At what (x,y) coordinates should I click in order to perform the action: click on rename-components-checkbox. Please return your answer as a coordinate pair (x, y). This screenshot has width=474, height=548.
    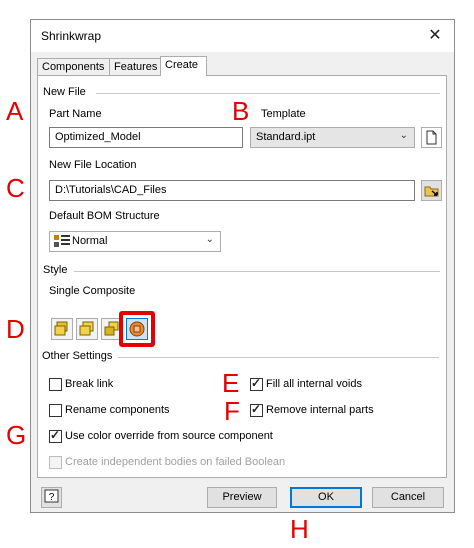
    Looking at the image, I should click on (55, 410).